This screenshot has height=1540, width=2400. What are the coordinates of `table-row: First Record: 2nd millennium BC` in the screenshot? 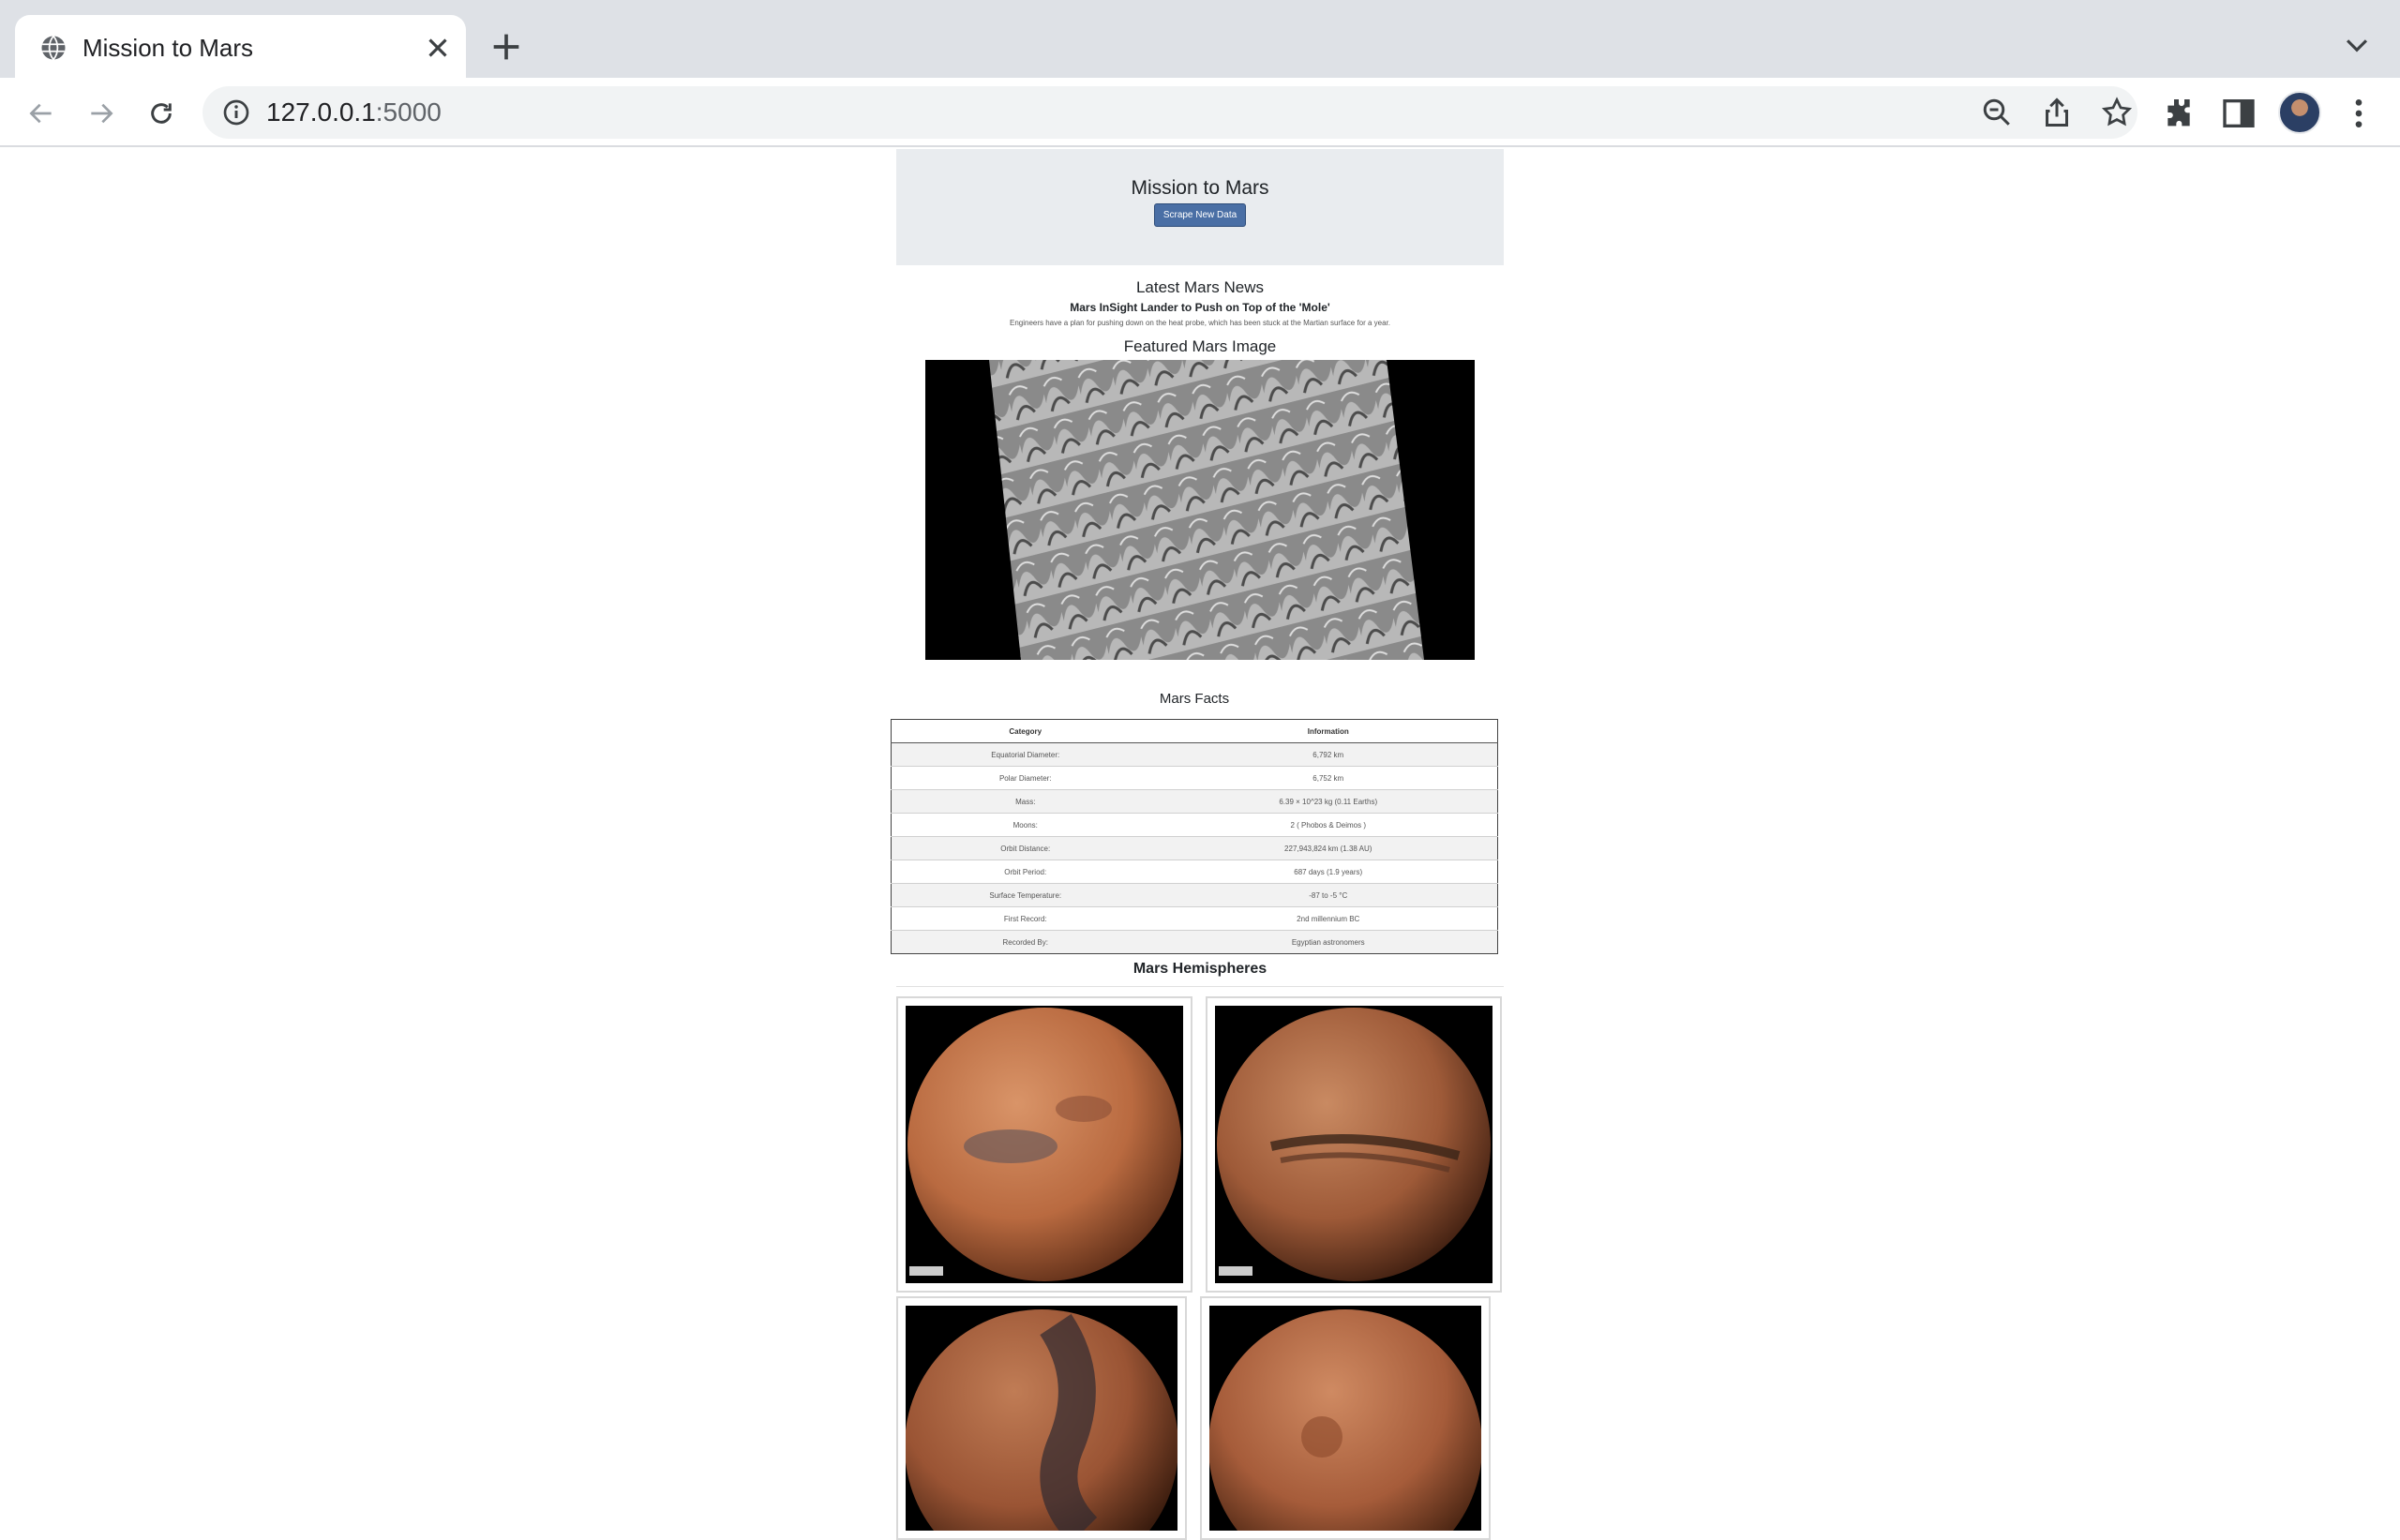 It's located at (1194, 918).